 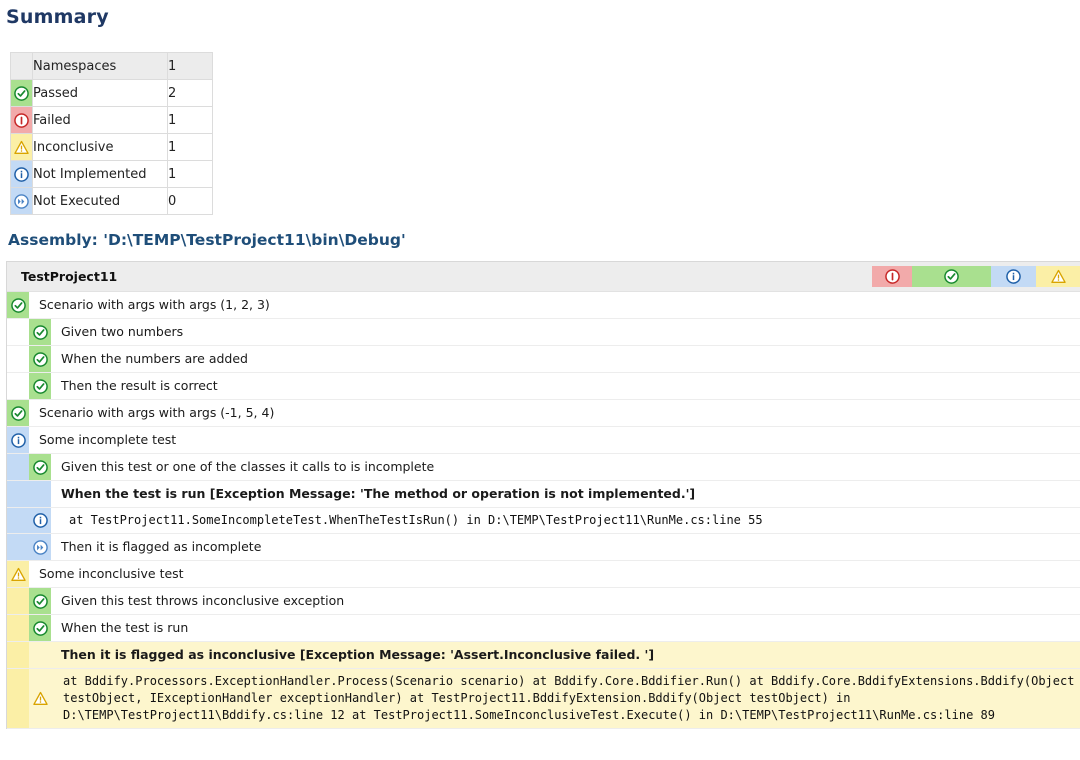 What do you see at coordinates (154, 358) in the screenshot?
I see `row-label: When the numbers are added` at bounding box center [154, 358].